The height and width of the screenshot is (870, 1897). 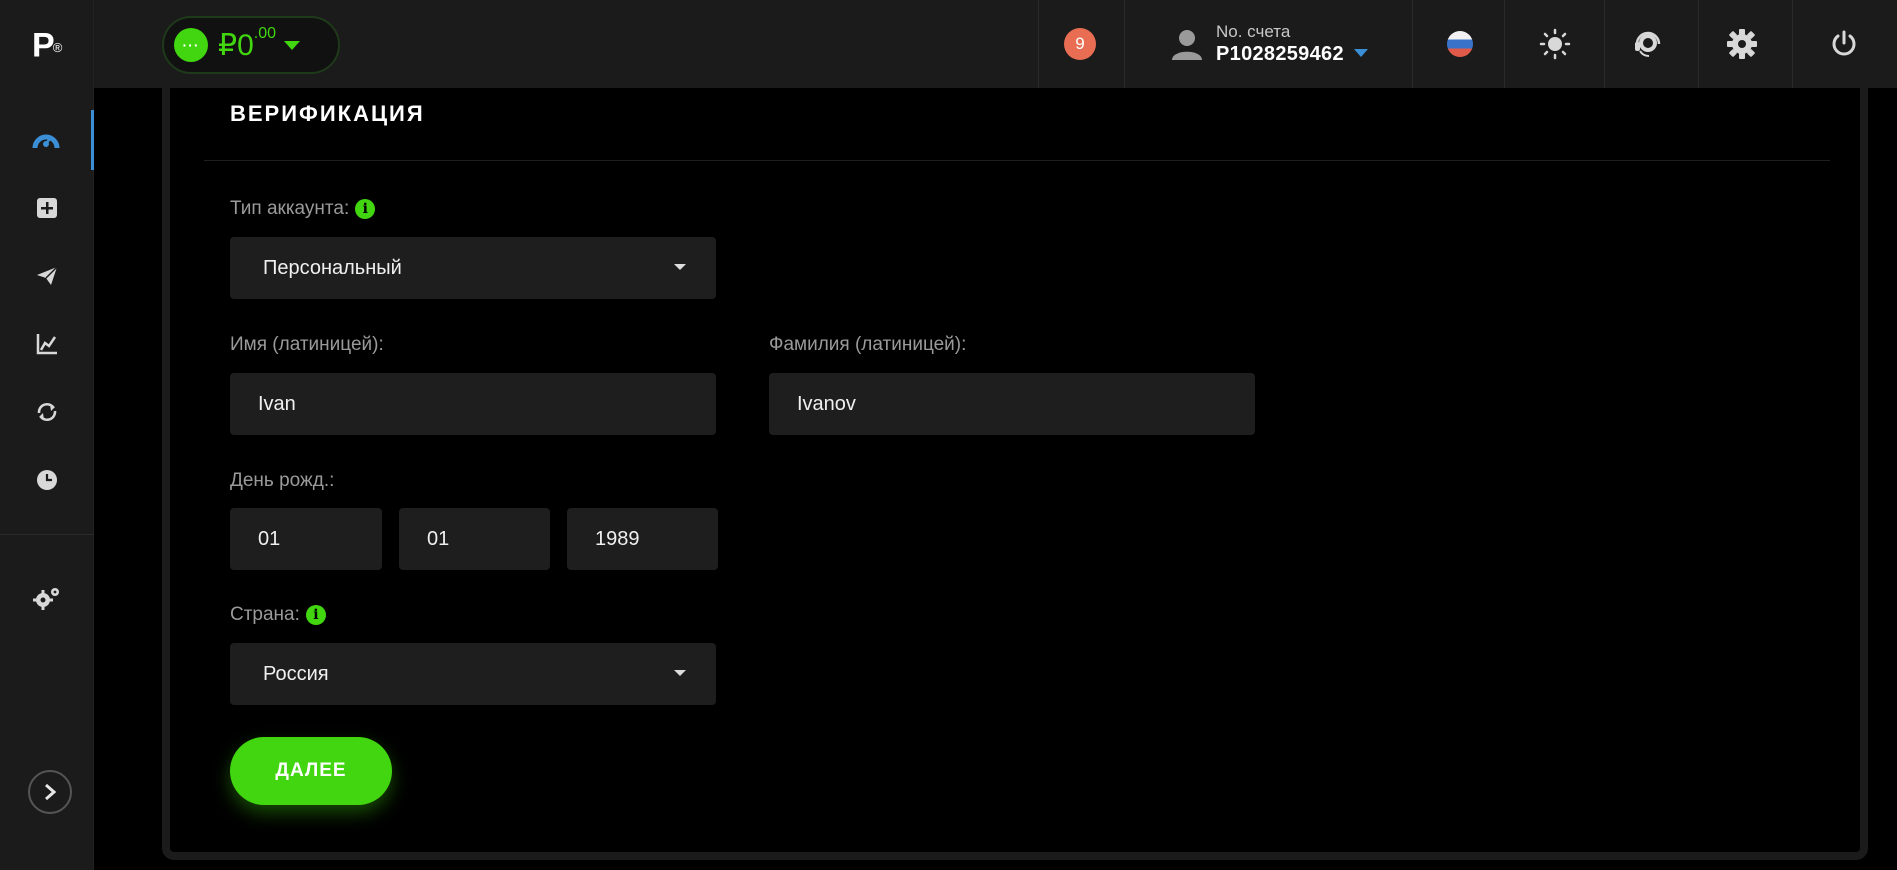 I want to click on sidebar-item-trading, so click(x=47, y=344).